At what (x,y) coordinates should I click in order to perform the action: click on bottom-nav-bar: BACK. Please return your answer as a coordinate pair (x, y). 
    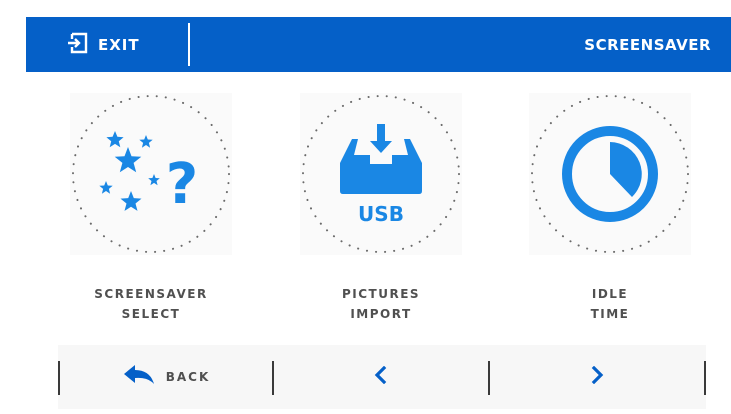
    Looking at the image, I should click on (382, 377).